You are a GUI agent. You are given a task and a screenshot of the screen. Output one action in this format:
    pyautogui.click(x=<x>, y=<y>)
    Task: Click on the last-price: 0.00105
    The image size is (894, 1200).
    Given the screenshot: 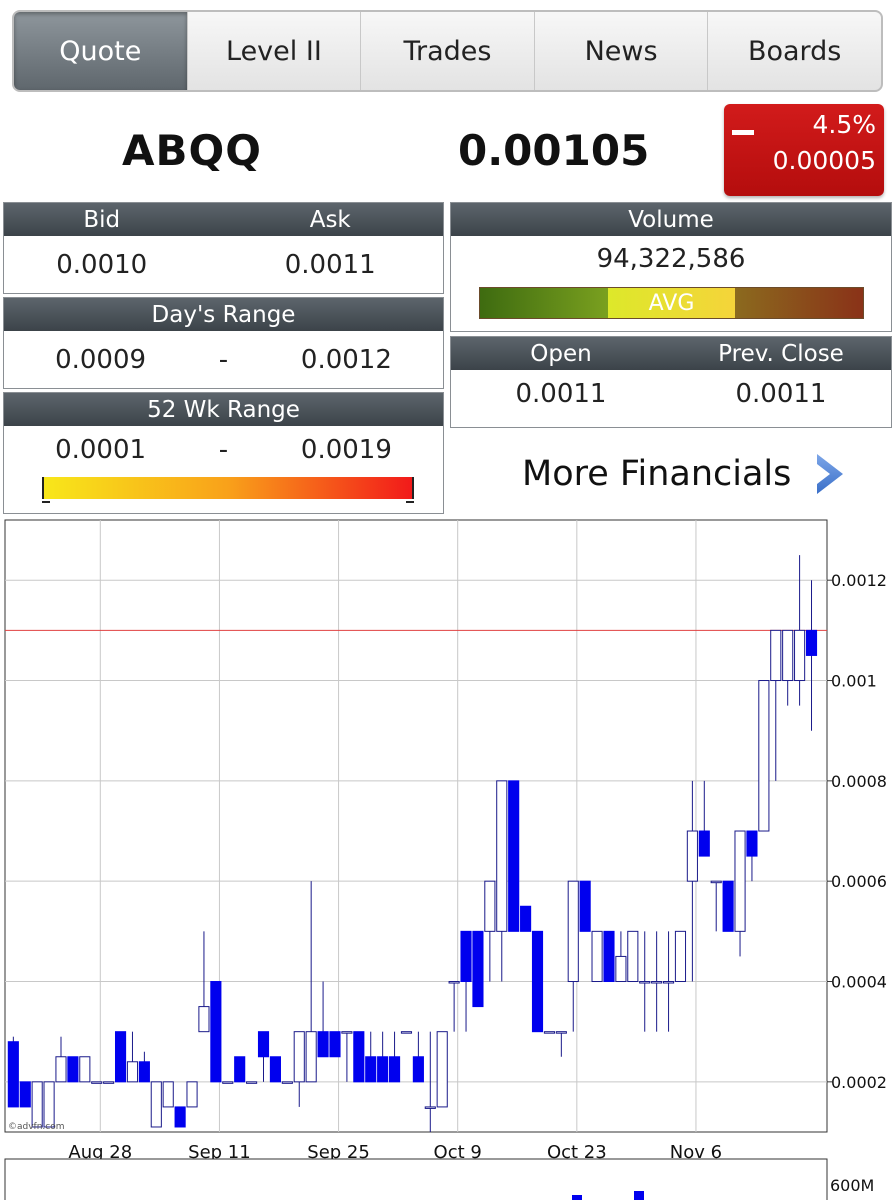 What is the action you would take?
    pyautogui.click(x=554, y=150)
    